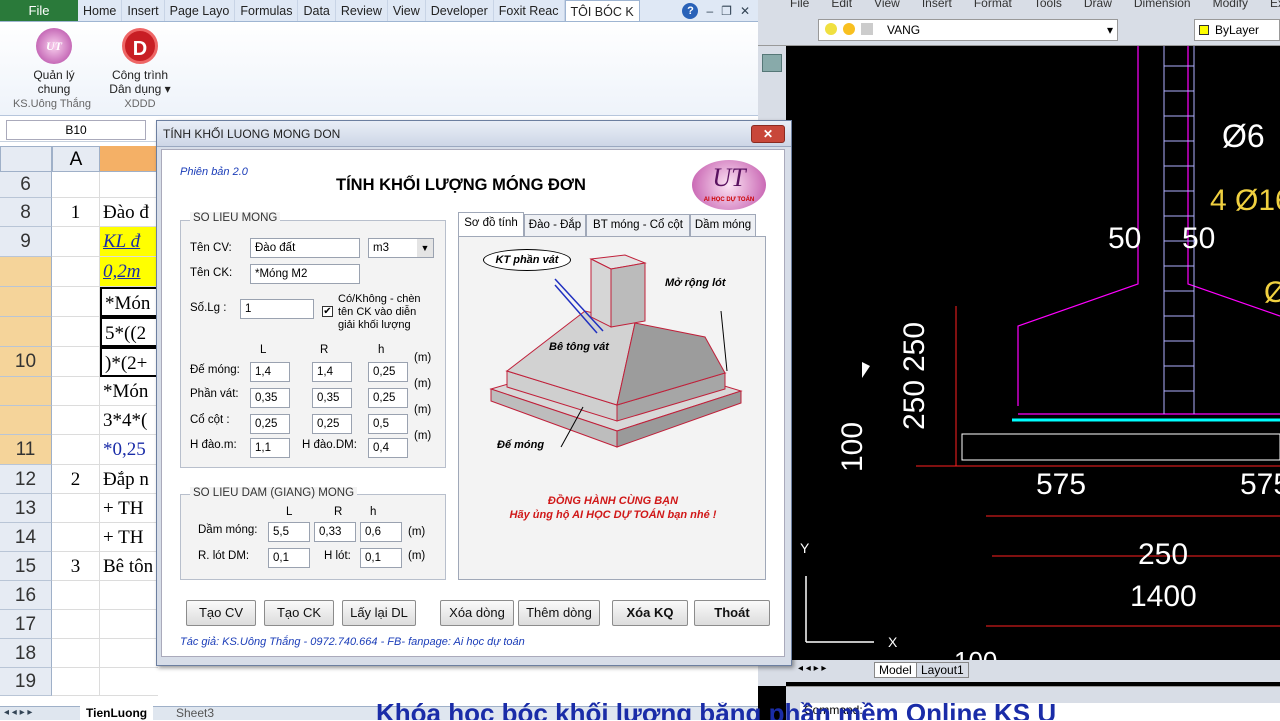  Describe the element at coordinates (650, 613) in the screenshot. I see `xoa-kq-button: Xóa KQ` at that location.